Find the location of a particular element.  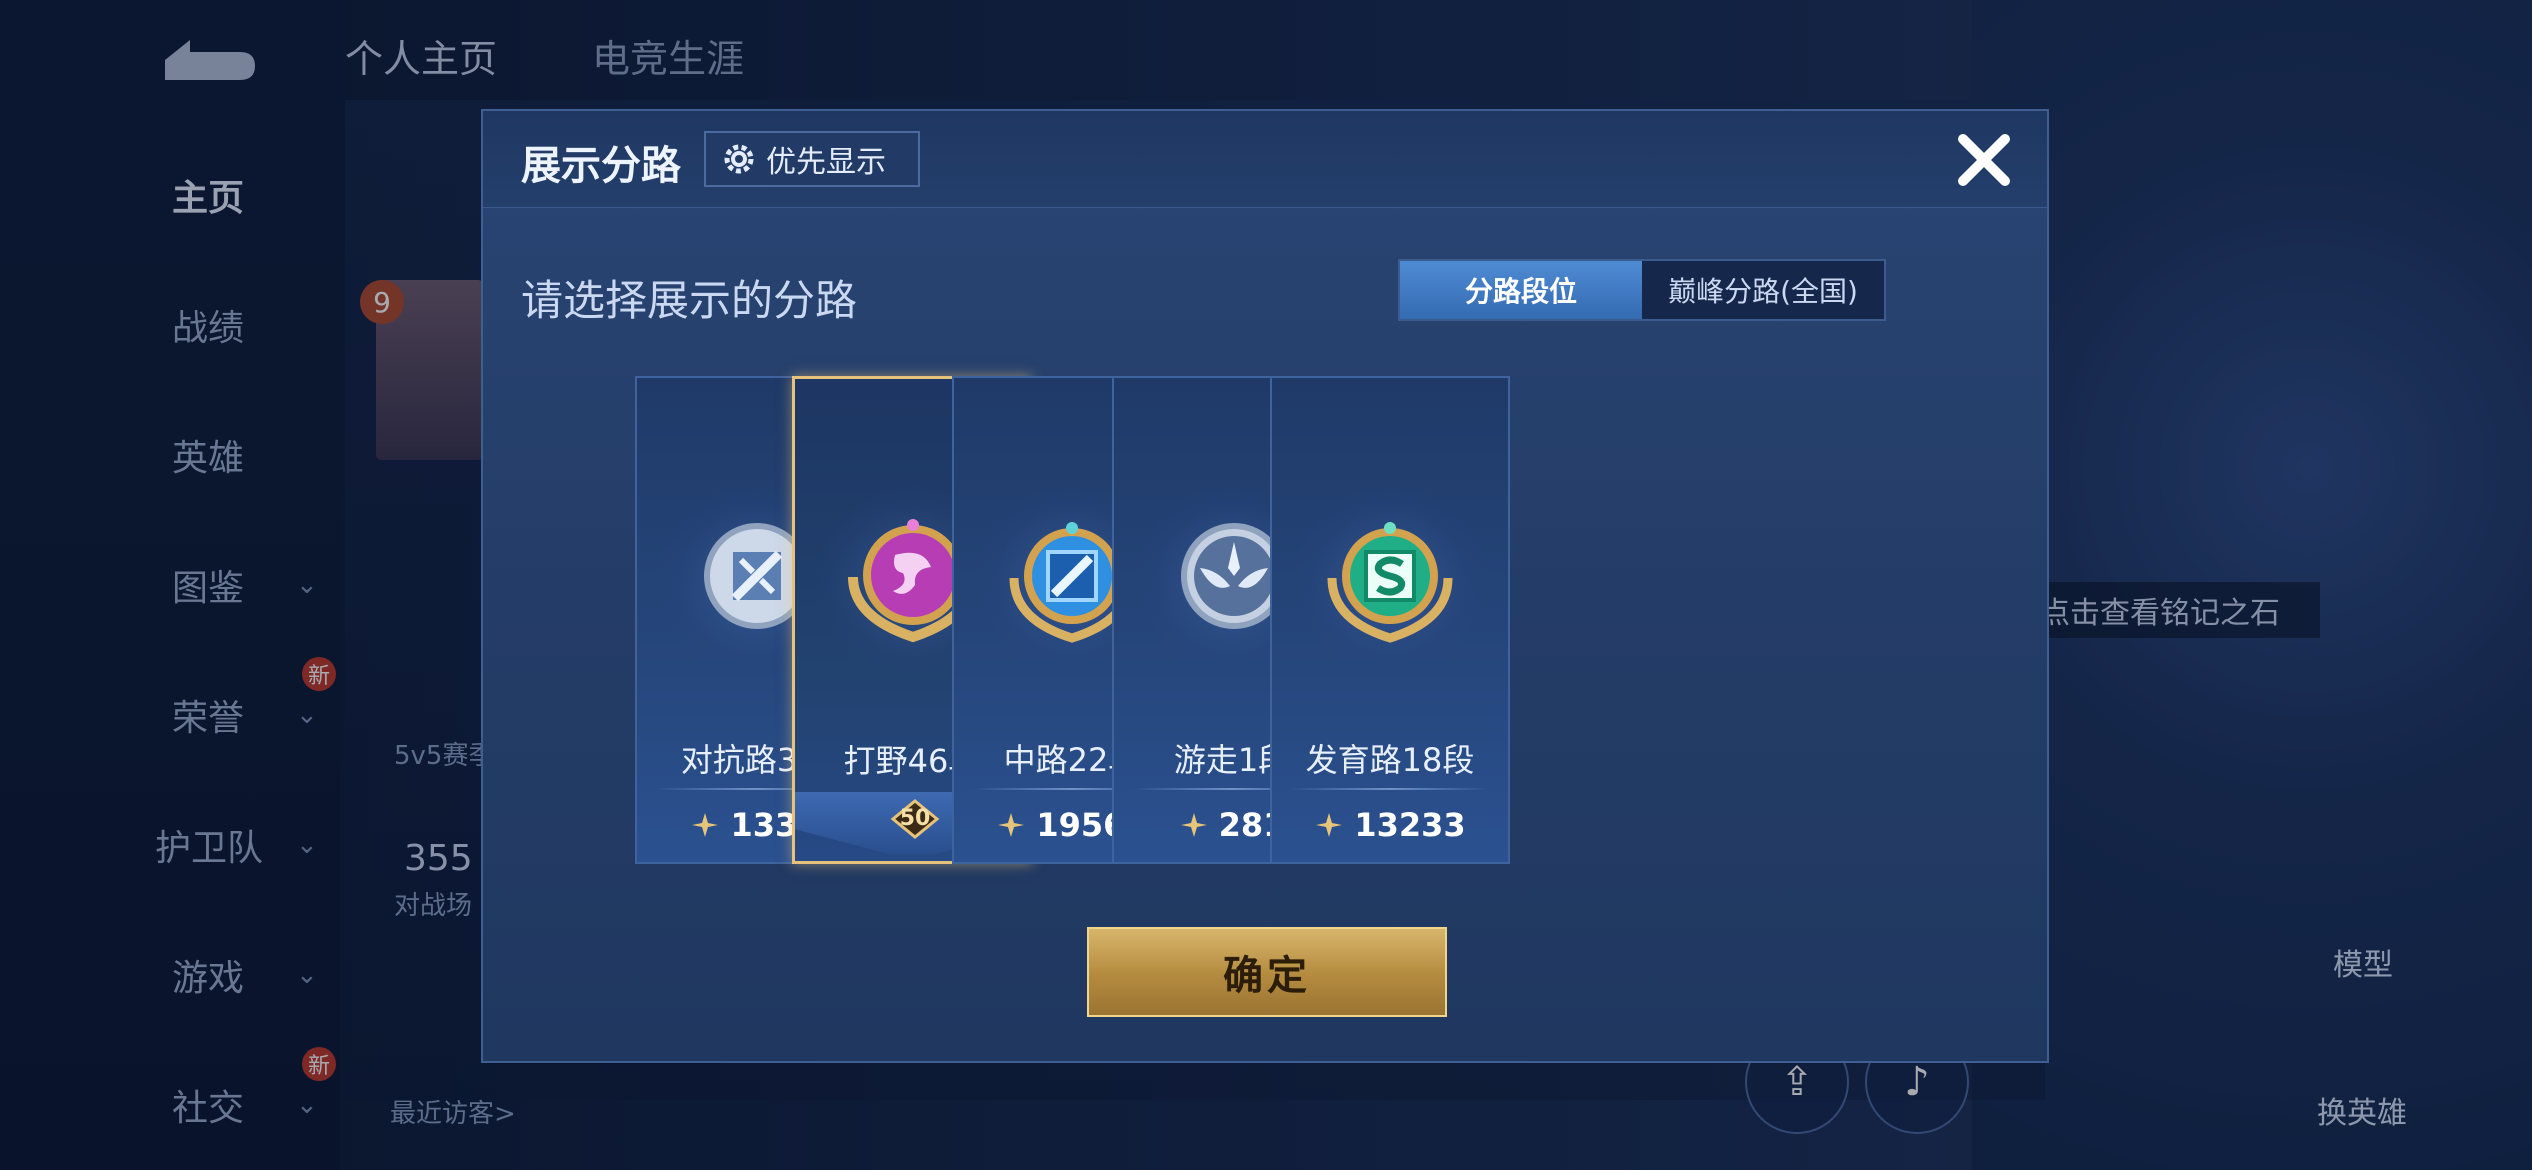

confirm-button: 确定 is located at coordinates (1267, 972).